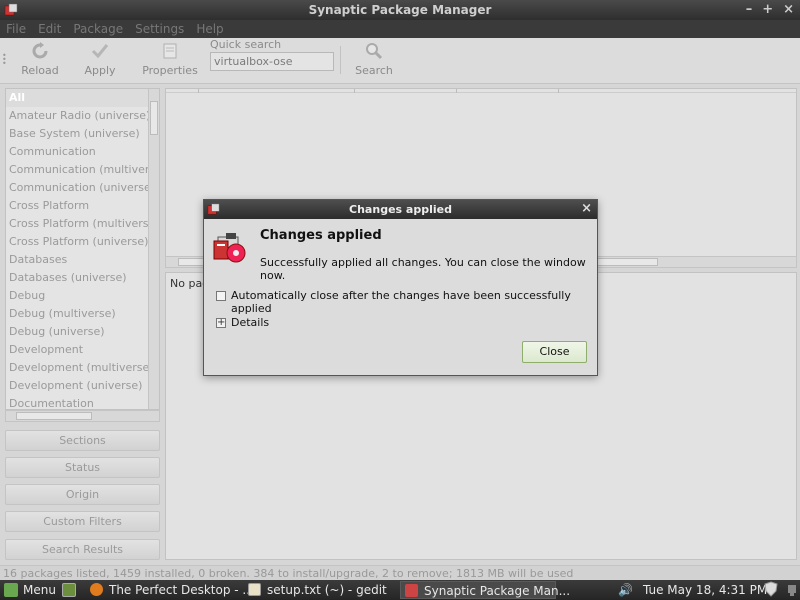 The image size is (800, 600). Describe the element at coordinates (327, 590) in the screenshot. I see `task-label: setup.txt (~) - gedit` at that location.